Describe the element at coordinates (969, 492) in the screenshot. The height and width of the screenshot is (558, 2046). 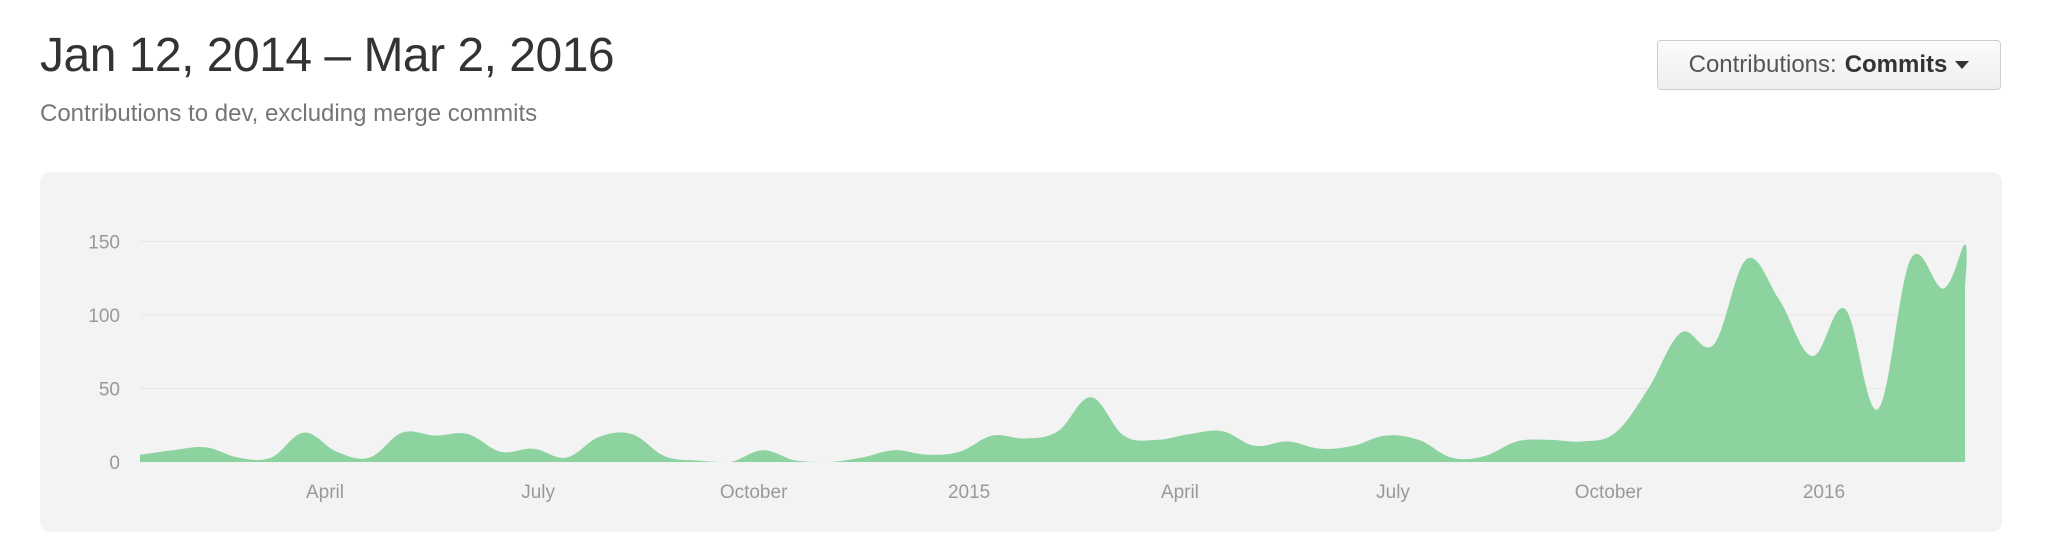
I see `x-tick-label: 2015` at that location.